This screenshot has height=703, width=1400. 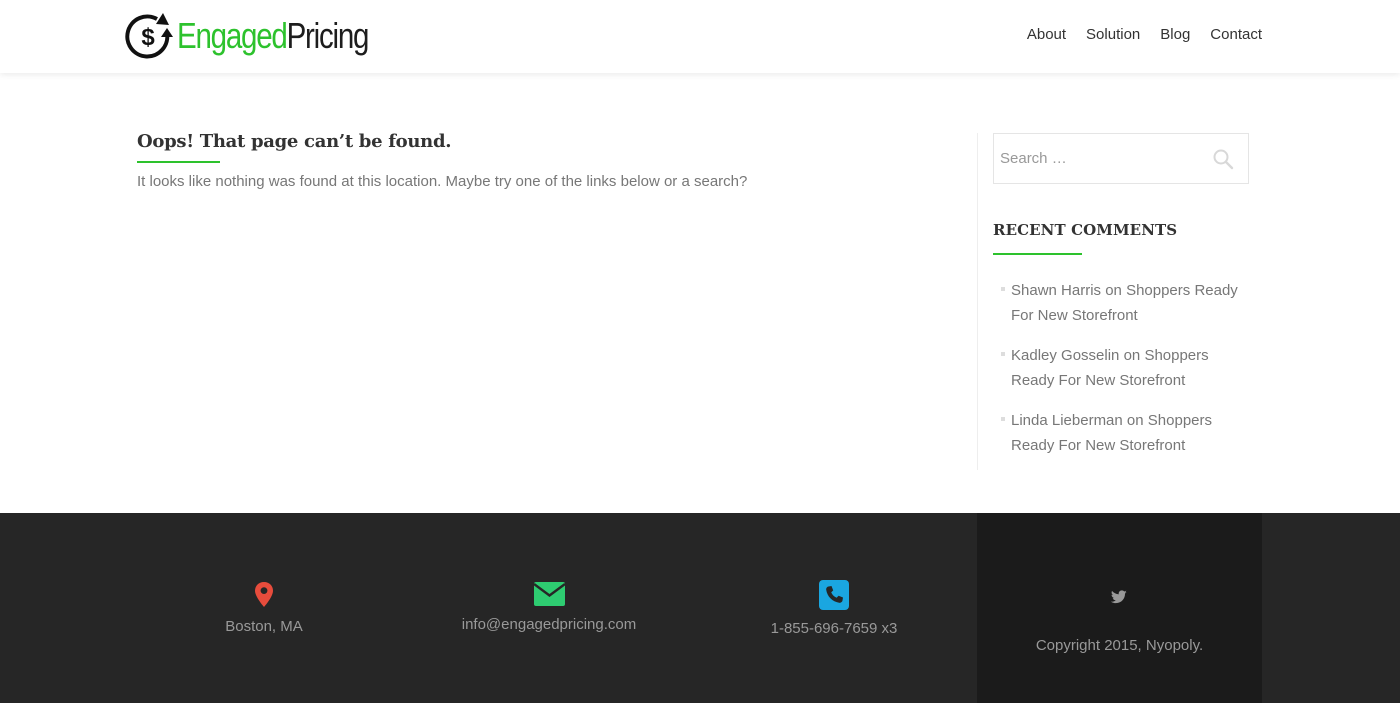 I want to click on widget-underline, so click(x=1037, y=254).